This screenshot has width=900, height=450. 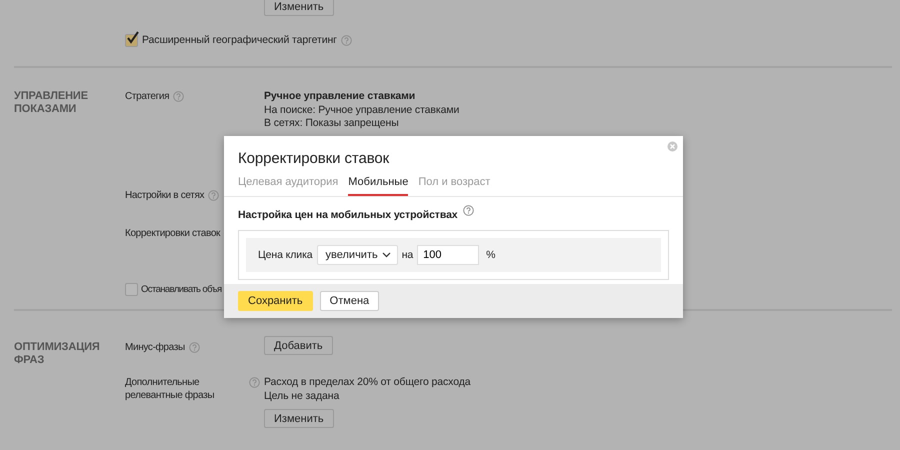 What do you see at coordinates (147, 96) in the screenshot?
I see `field-label: Стратегия` at bounding box center [147, 96].